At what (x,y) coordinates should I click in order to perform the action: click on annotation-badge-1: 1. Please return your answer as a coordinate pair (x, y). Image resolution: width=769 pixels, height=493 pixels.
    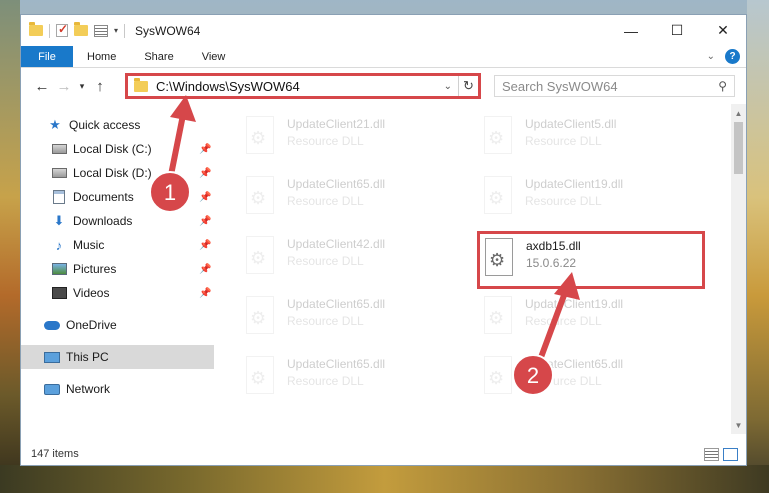
    Looking at the image, I should click on (170, 192).